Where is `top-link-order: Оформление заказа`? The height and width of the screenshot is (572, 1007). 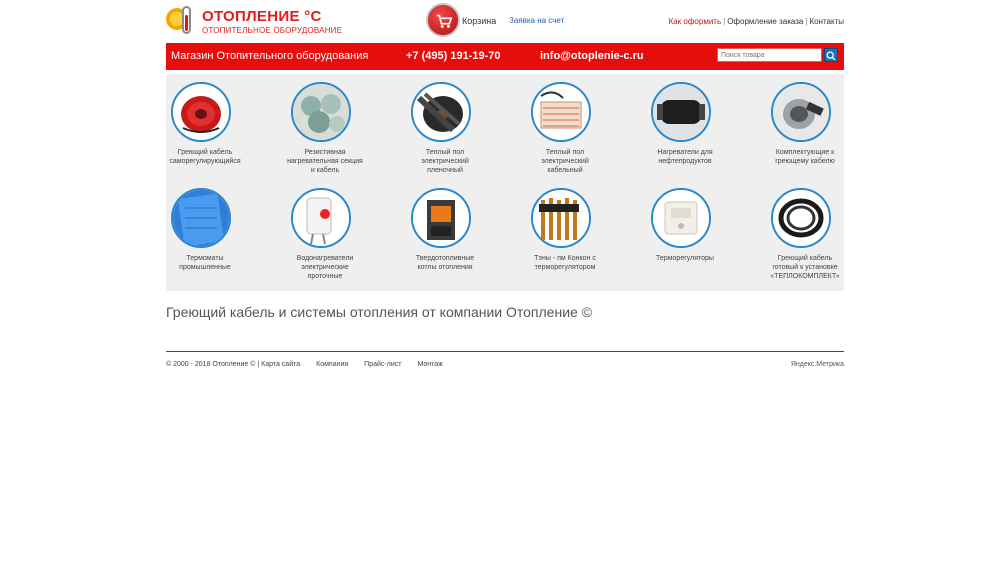
top-link-order: Оформление заказа is located at coordinates (765, 21).